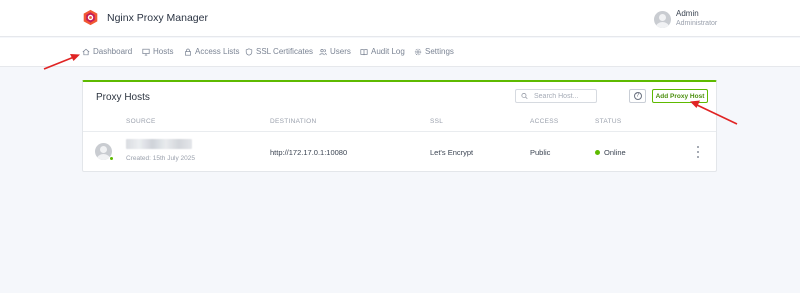 Image resolution: width=800 pixels, height=293 pixels. Describe the element at coordinates (436, 121) in the screenshot. I see `column-header-ssl: SSL` at that location.